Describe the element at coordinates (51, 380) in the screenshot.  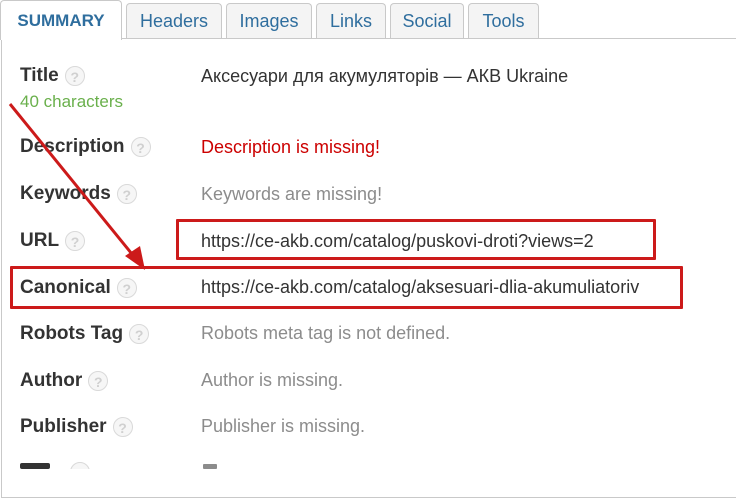
I see `author-label-text: Author` at that location.